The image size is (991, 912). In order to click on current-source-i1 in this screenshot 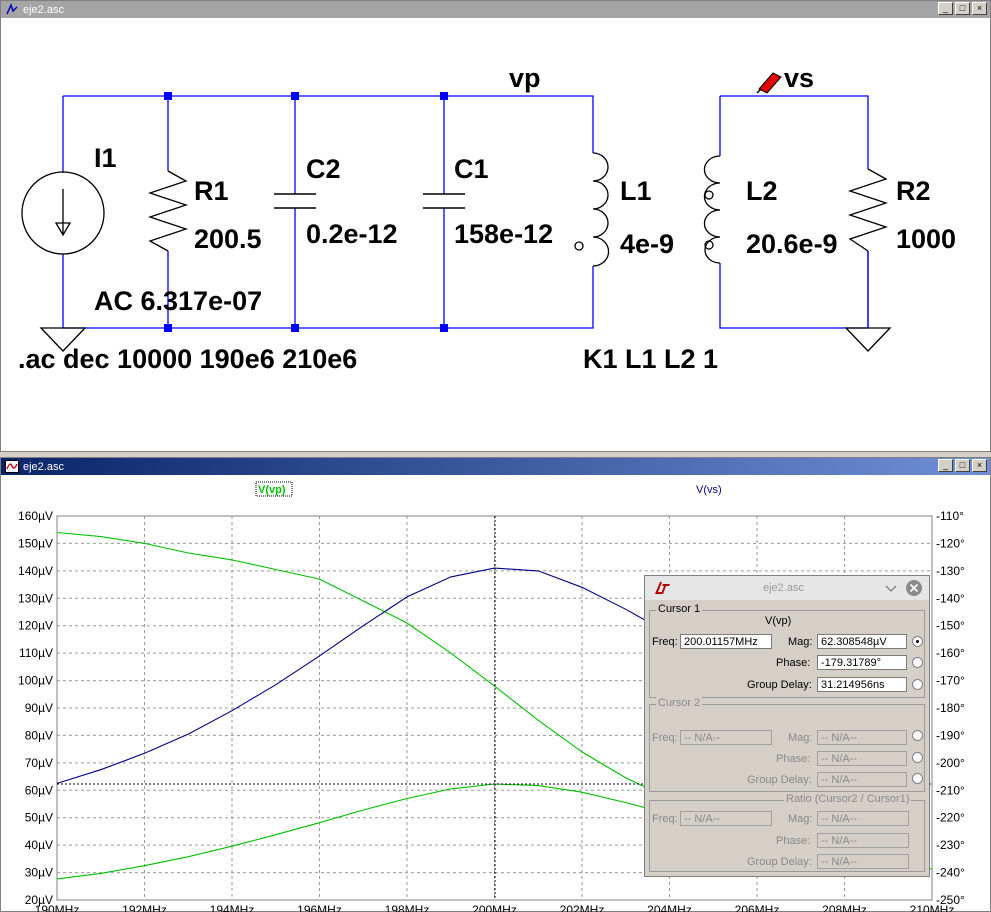, I will do `click(63, 213)`.